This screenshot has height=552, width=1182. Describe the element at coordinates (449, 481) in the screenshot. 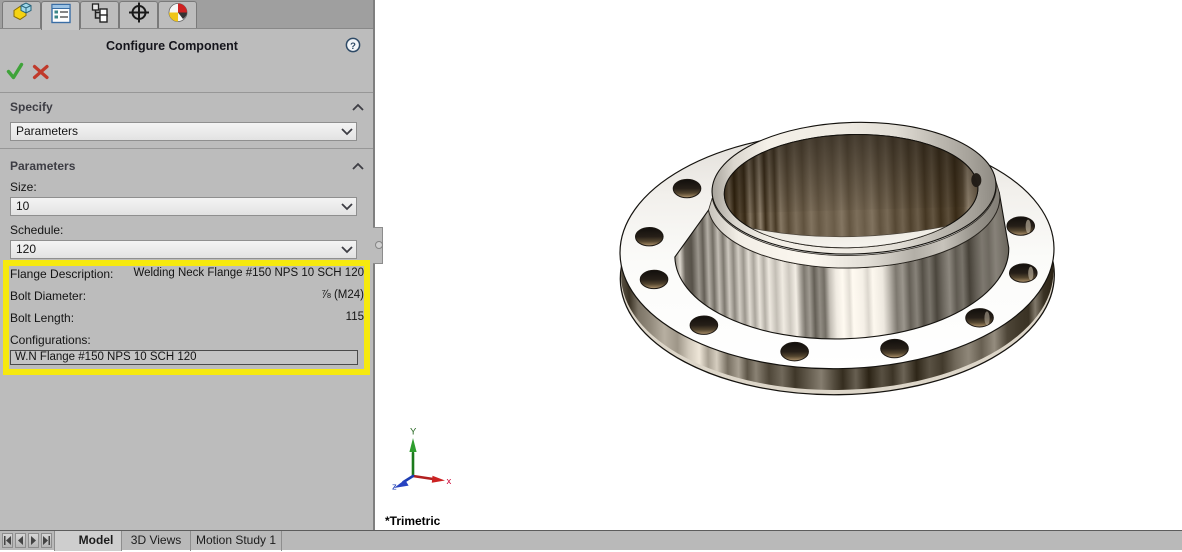

I see `svg-text: x` at that location.